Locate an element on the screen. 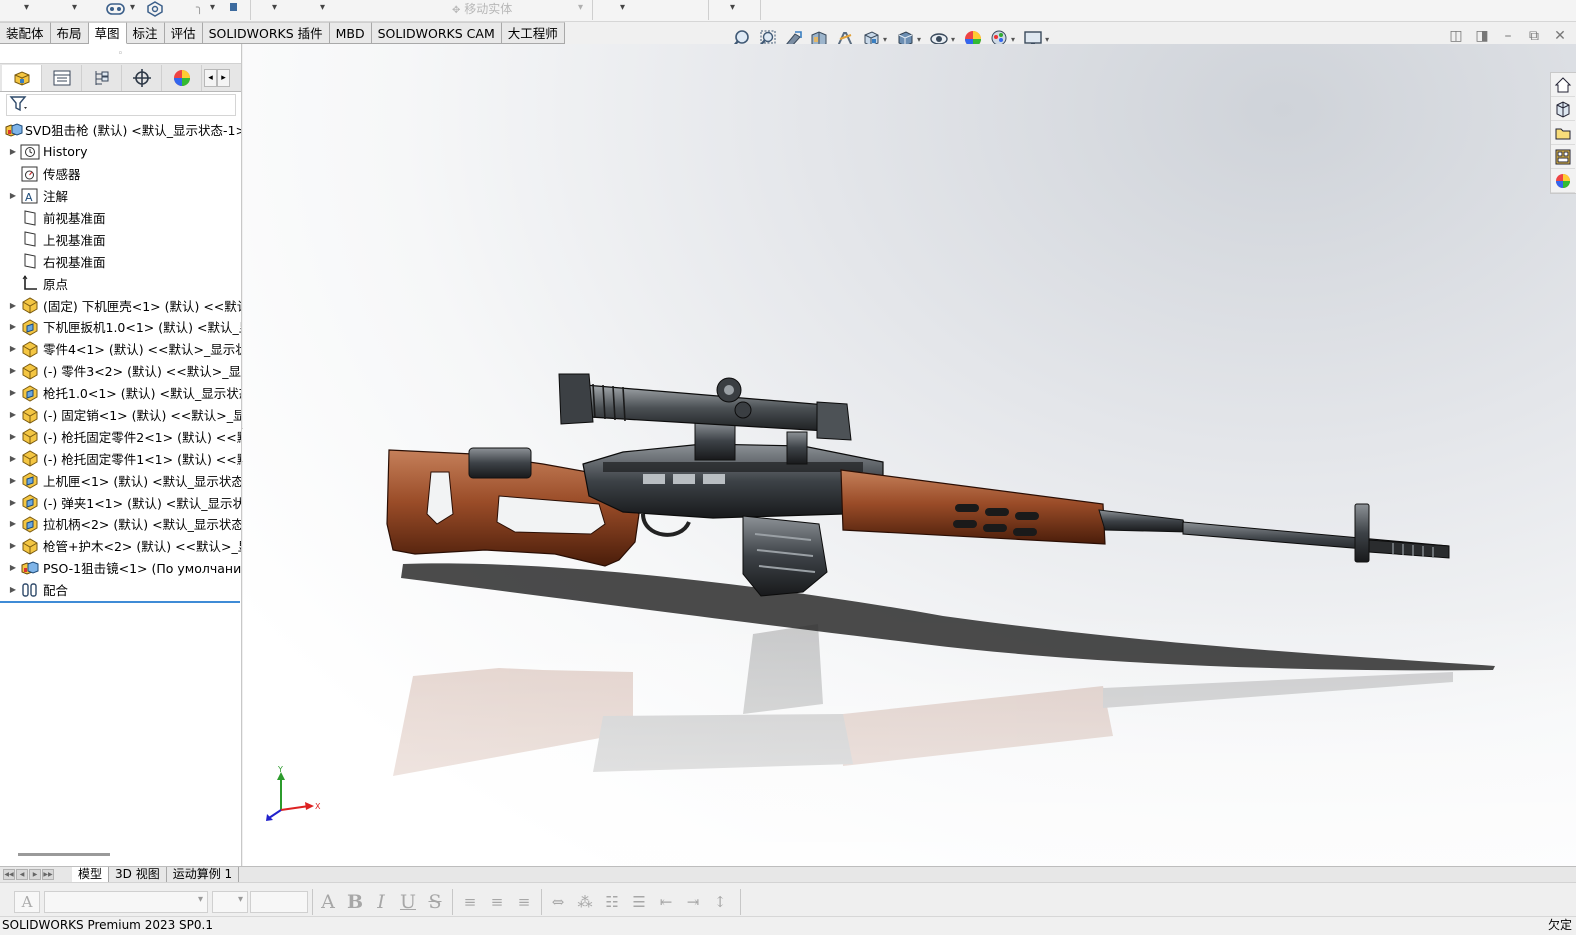 Image resolution: width=1576 pixels, height=935 pixels. tab-sketch: 草图 is located at coordinates (107, 33).